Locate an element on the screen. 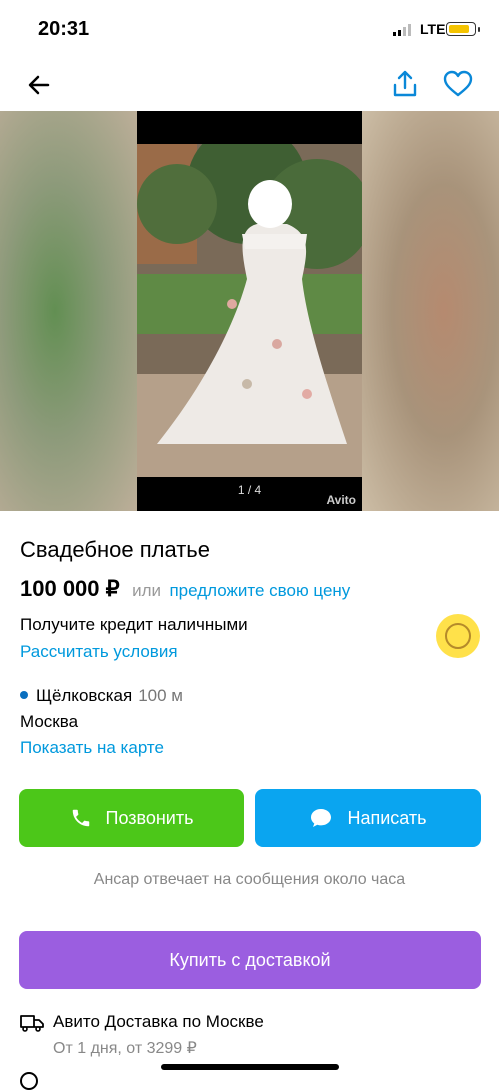 The image size is (499, 1090). write-label: Написать is located at coordinates (387, 817).